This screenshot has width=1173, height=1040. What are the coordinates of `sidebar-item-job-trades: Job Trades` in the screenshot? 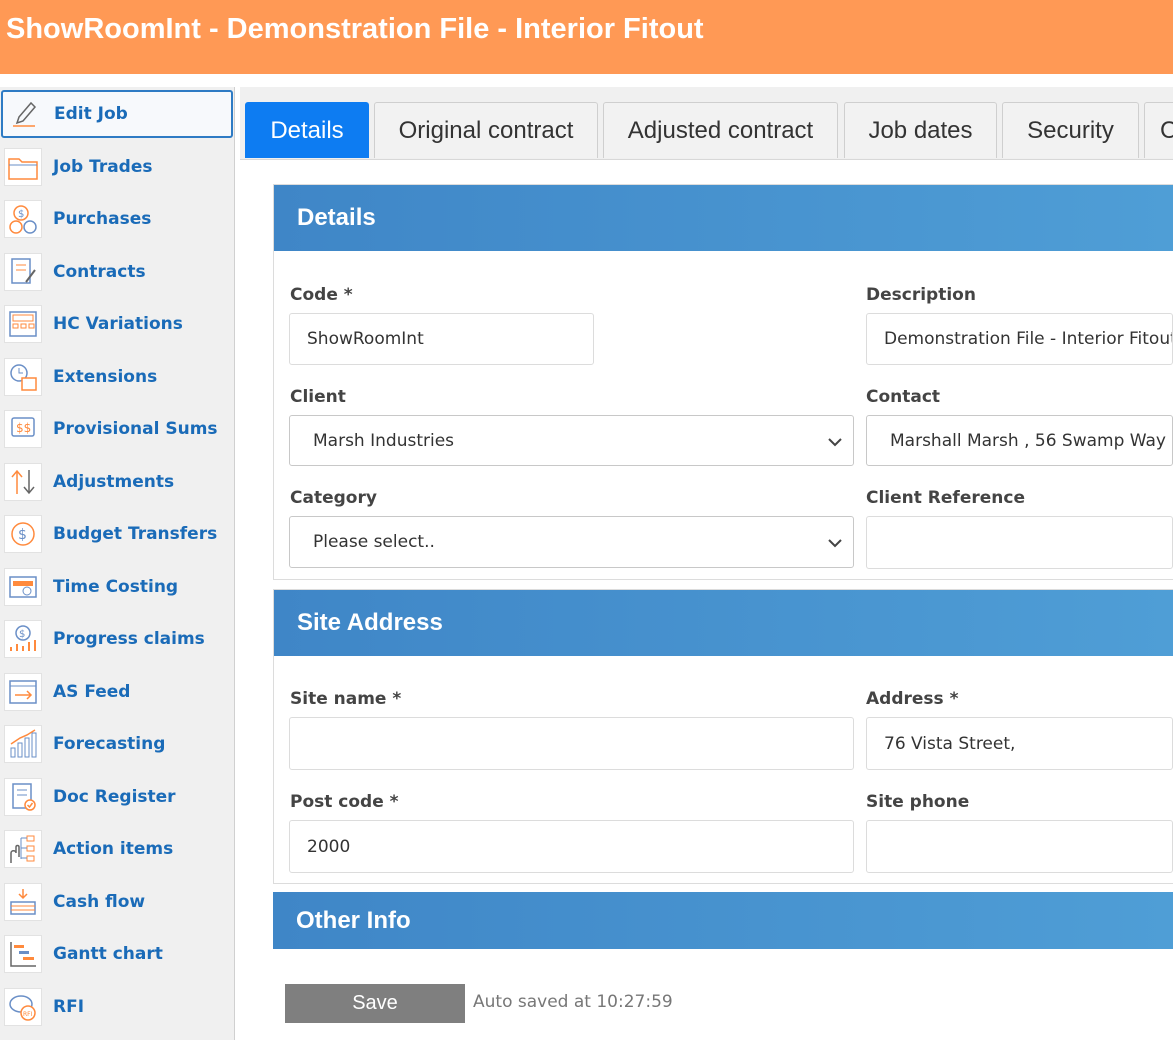 It's located at (116, 167).